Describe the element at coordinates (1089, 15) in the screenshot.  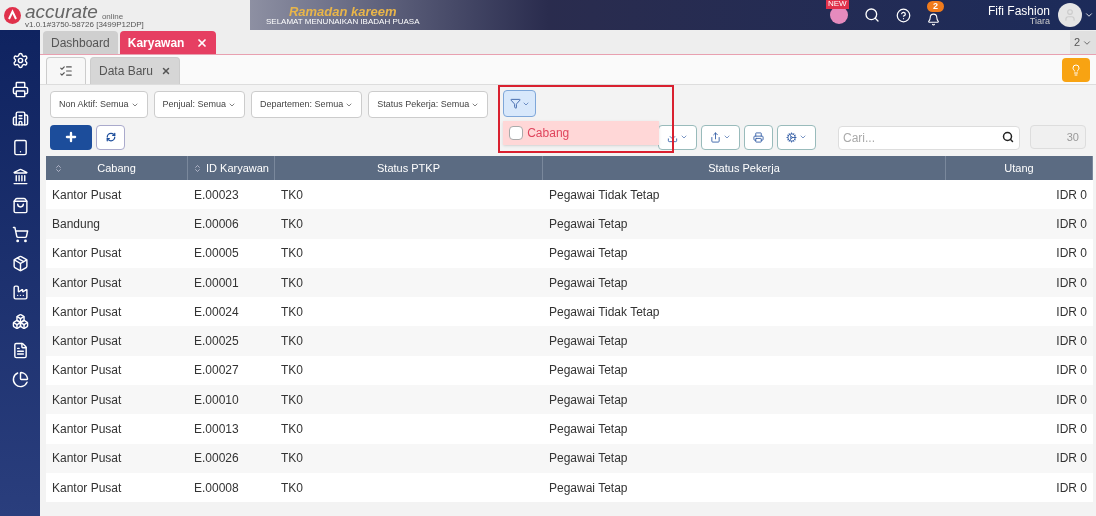
I see `chevron-down-icon` at that location.